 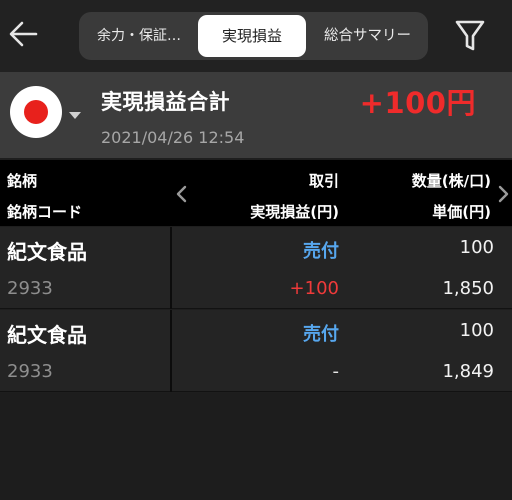 I want to click on filter-funnel-icon, so click(x=470, y=35).